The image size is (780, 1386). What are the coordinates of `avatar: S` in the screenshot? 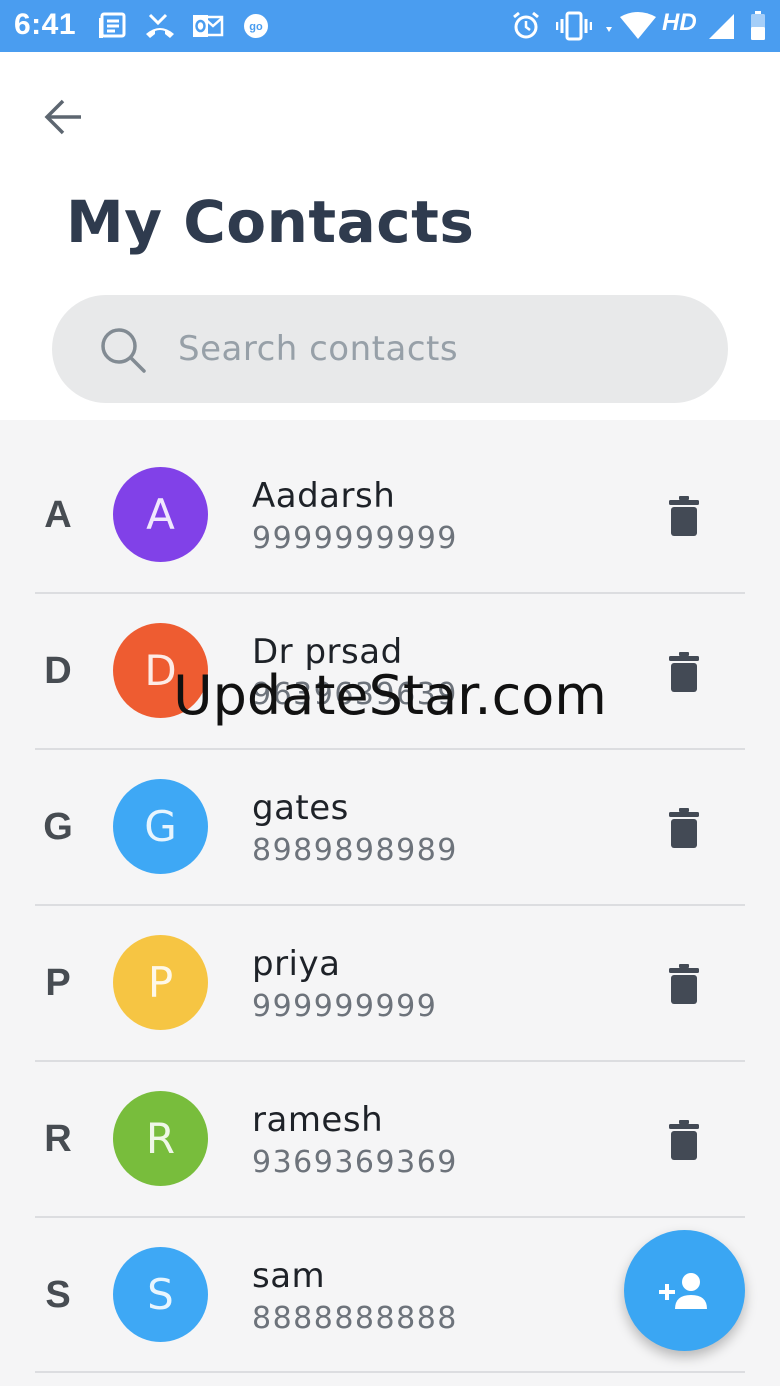 It's located at (160, 1294).